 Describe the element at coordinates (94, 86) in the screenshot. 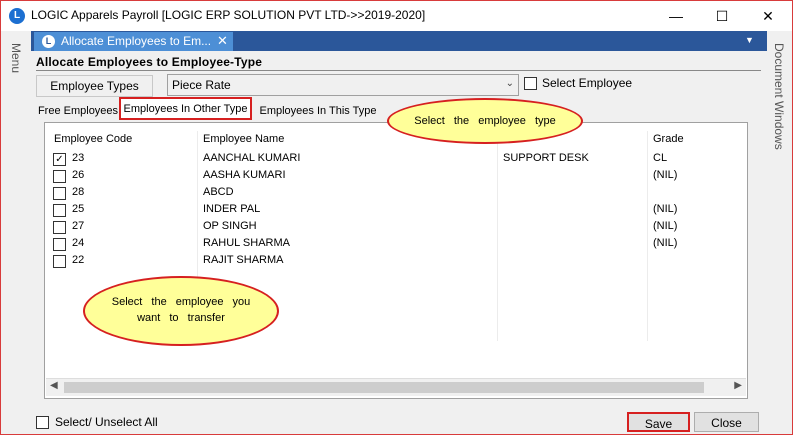

I see `employee-types-label: Employee Types` at that location.